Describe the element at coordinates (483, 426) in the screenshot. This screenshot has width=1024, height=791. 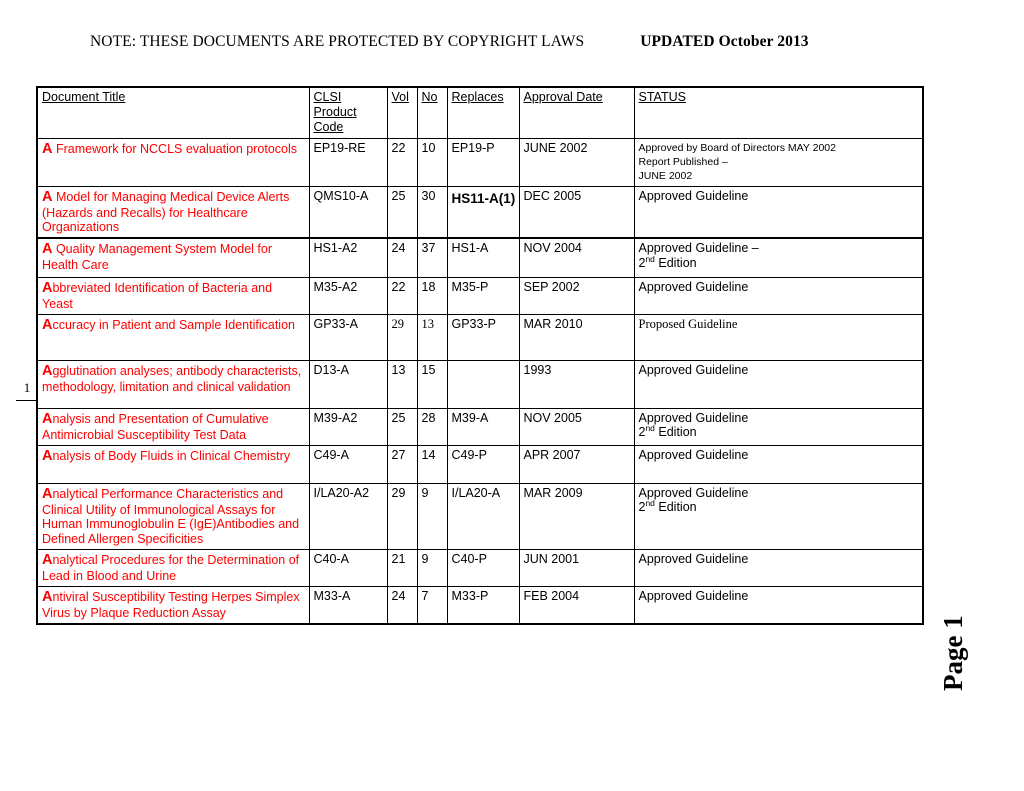
I see `cell-replaces: M39-A` at that location.